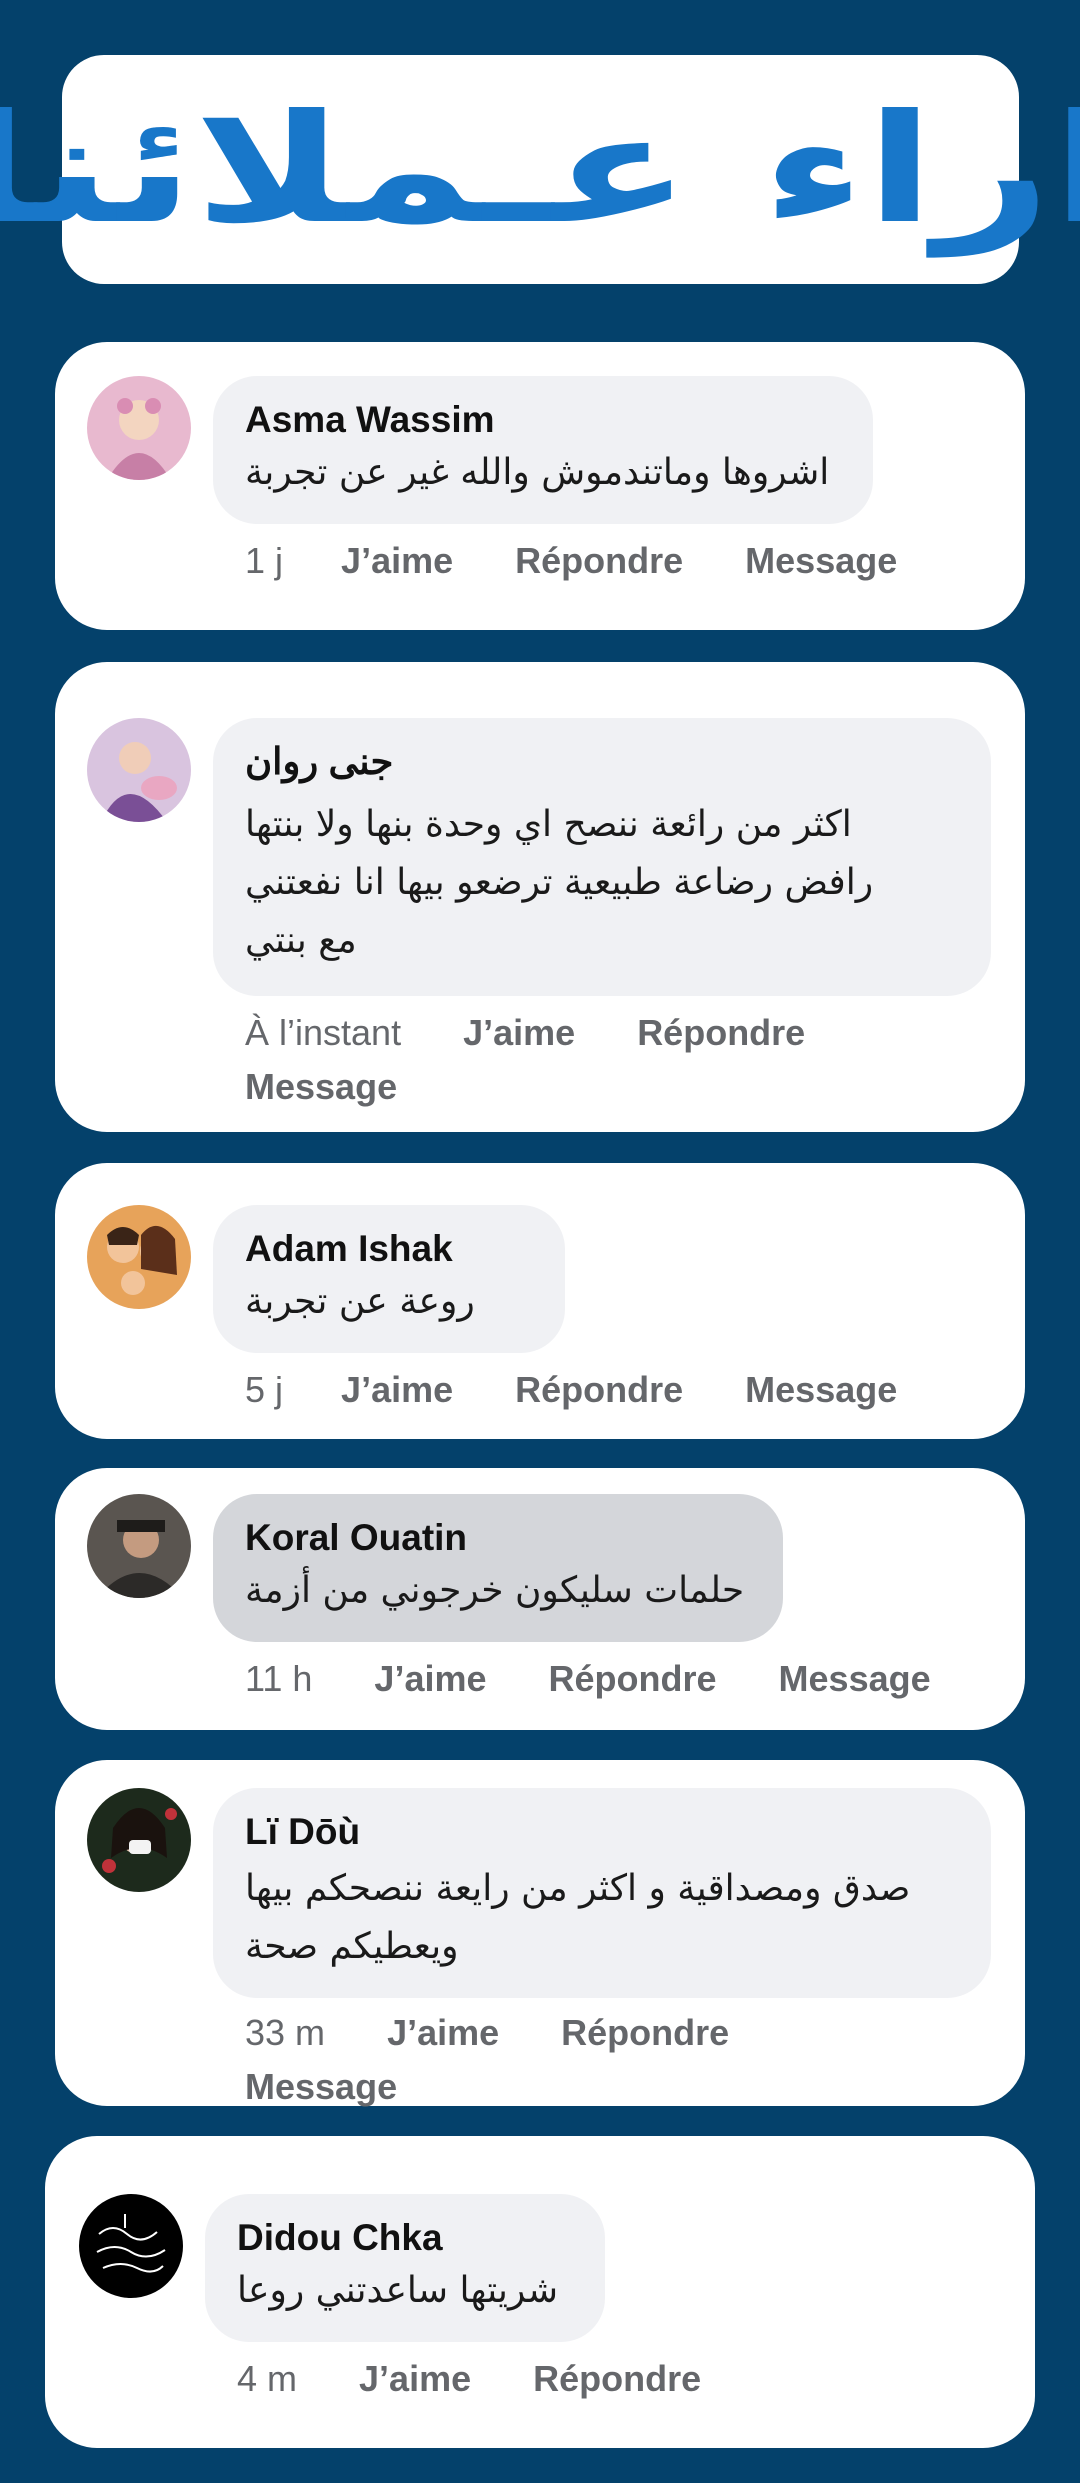 This screenshot has width=1080, height=2483. I want to click on comment-actions: 1 j J’aime Répondre Message, so click(571, 561).